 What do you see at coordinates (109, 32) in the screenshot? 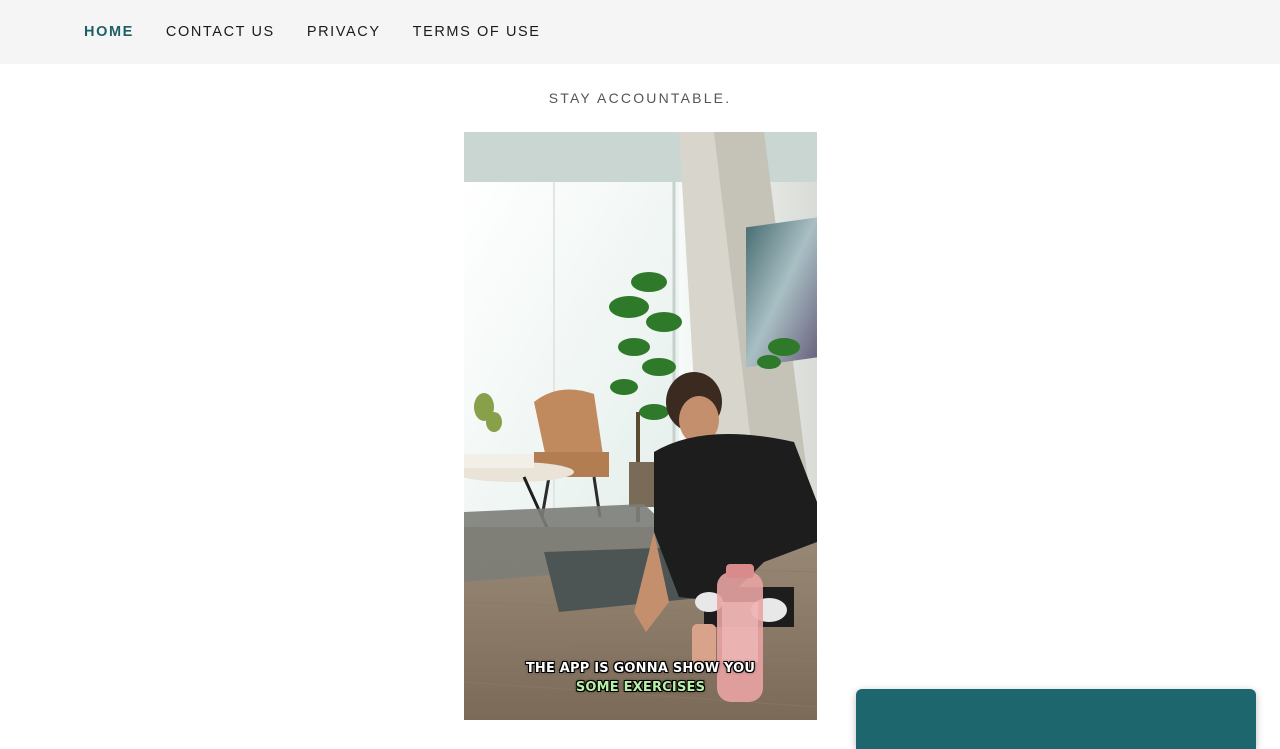
I see `nav-home-link: HOME` at bounding box center [109, 32].